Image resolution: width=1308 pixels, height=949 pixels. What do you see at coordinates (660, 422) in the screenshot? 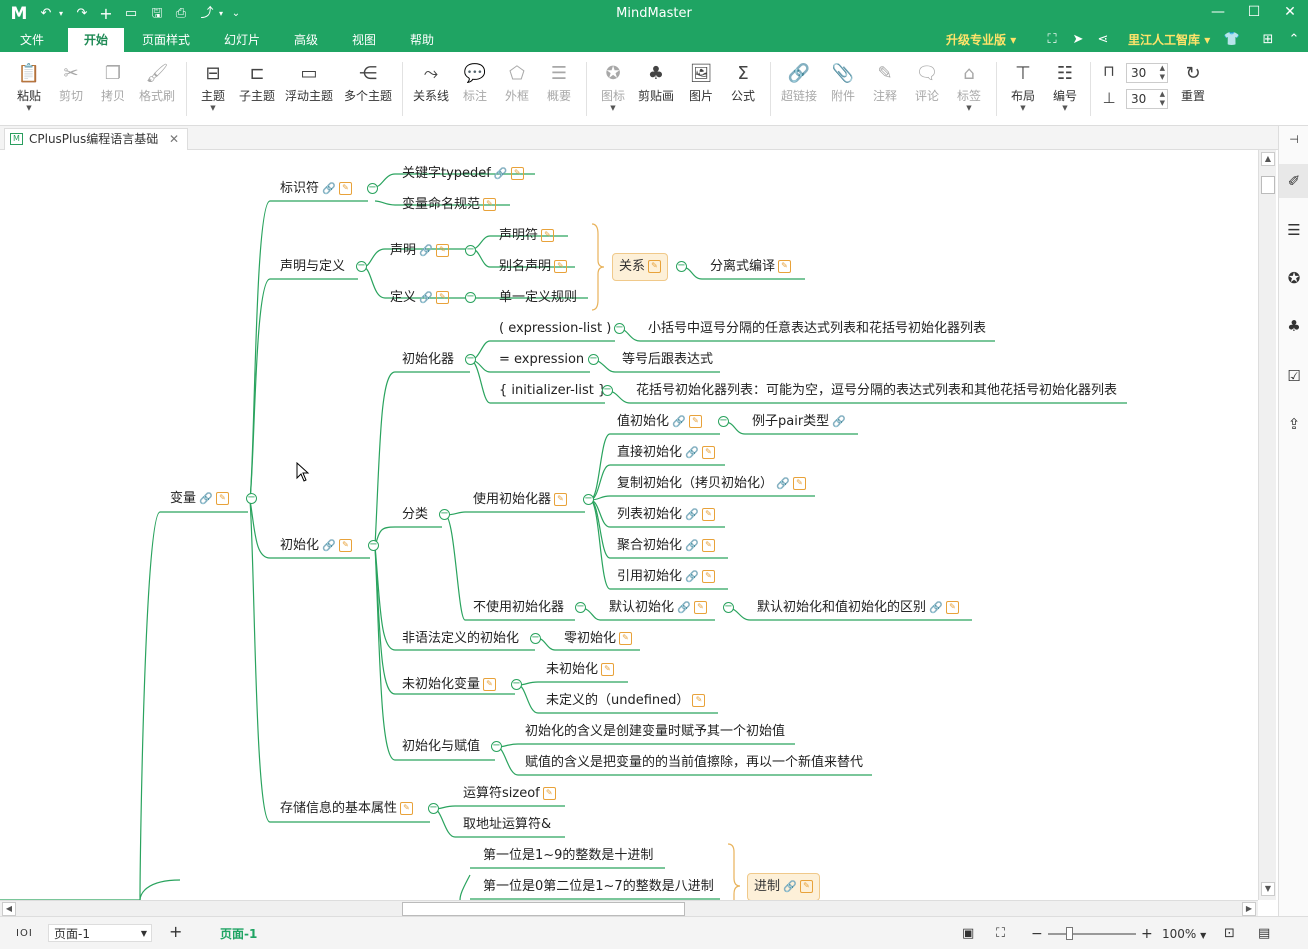
I see `topic-value-init: 值初始化 🔗 ✎` at bounding box center [660, 422].